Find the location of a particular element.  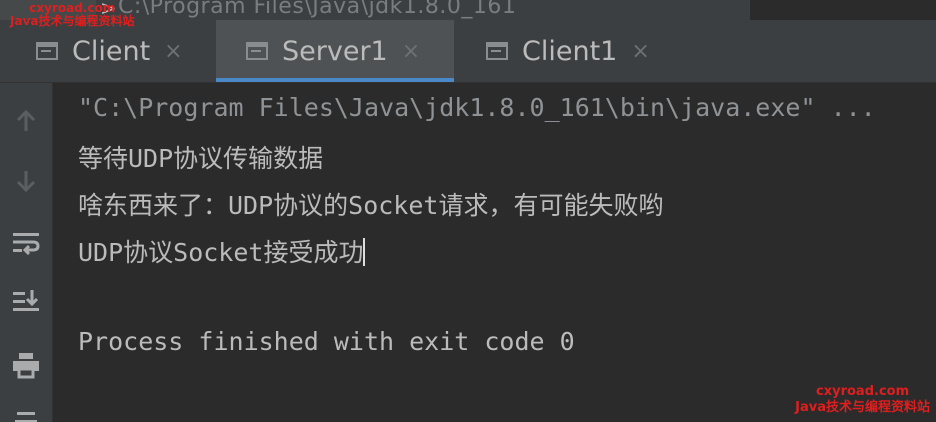

tab-label: Client1 is located at coordinates (570, 51).